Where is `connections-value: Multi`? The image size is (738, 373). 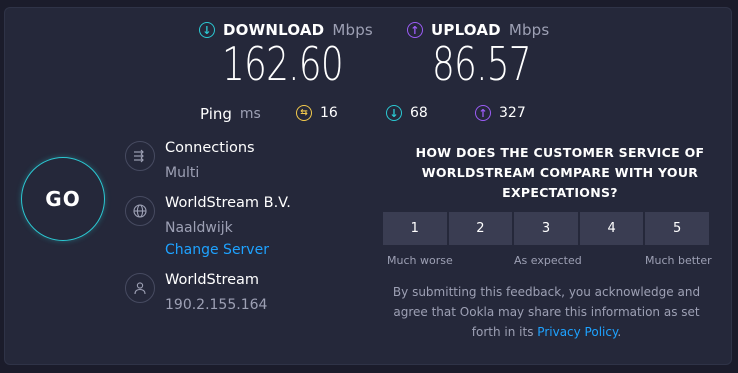 connections-value: Multi is located at coordinates (182, 173).